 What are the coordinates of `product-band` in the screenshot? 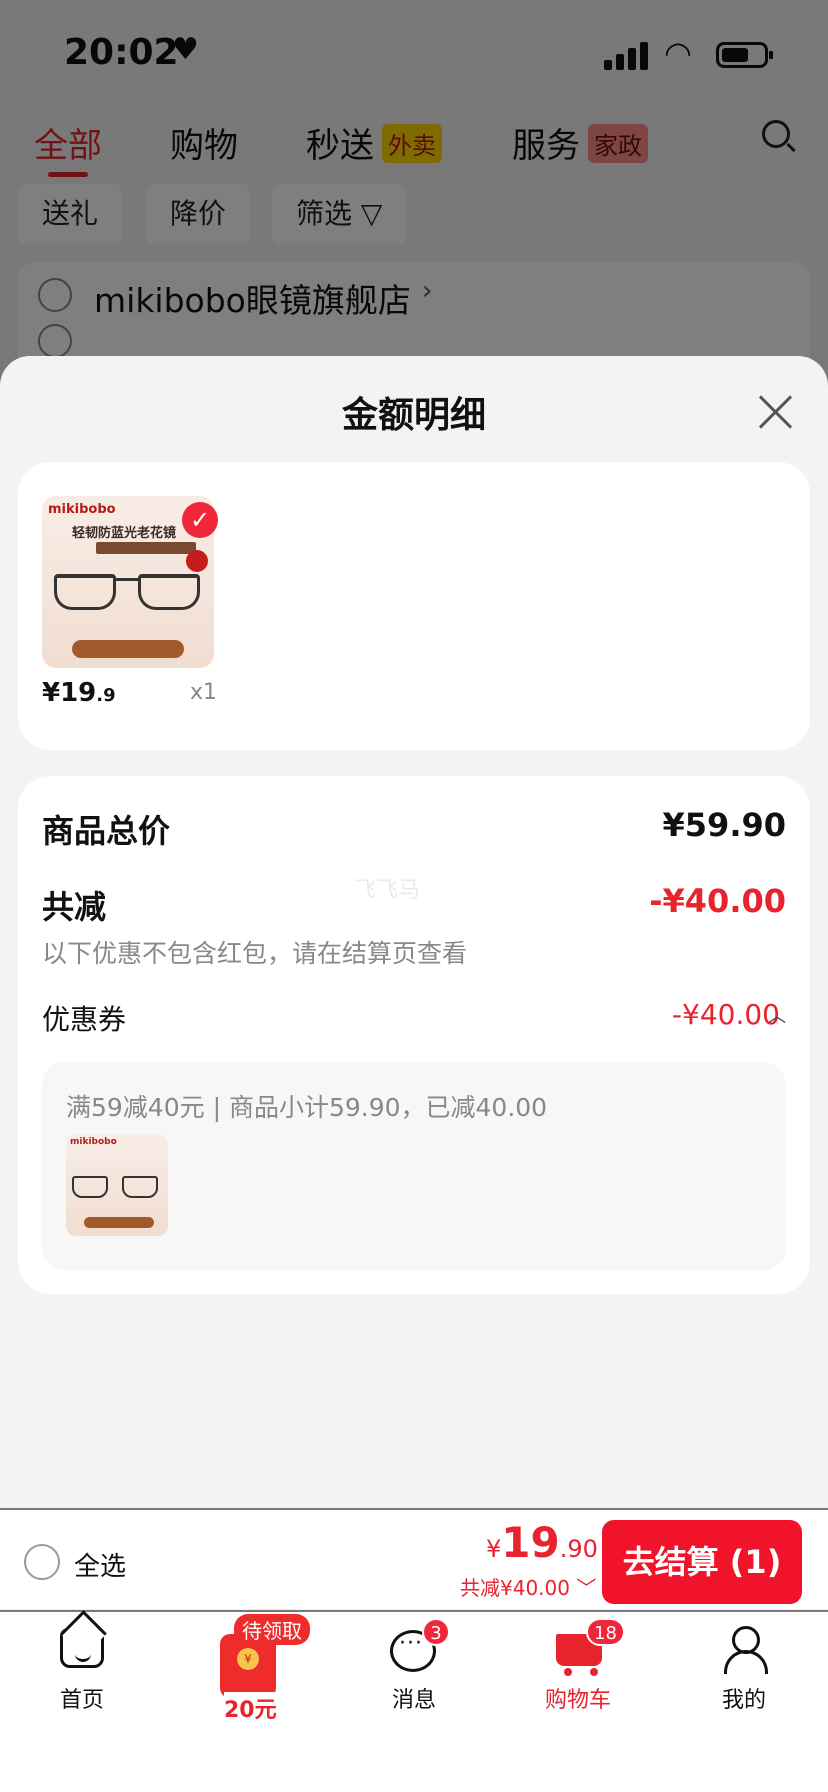 It's located at (128, 649).